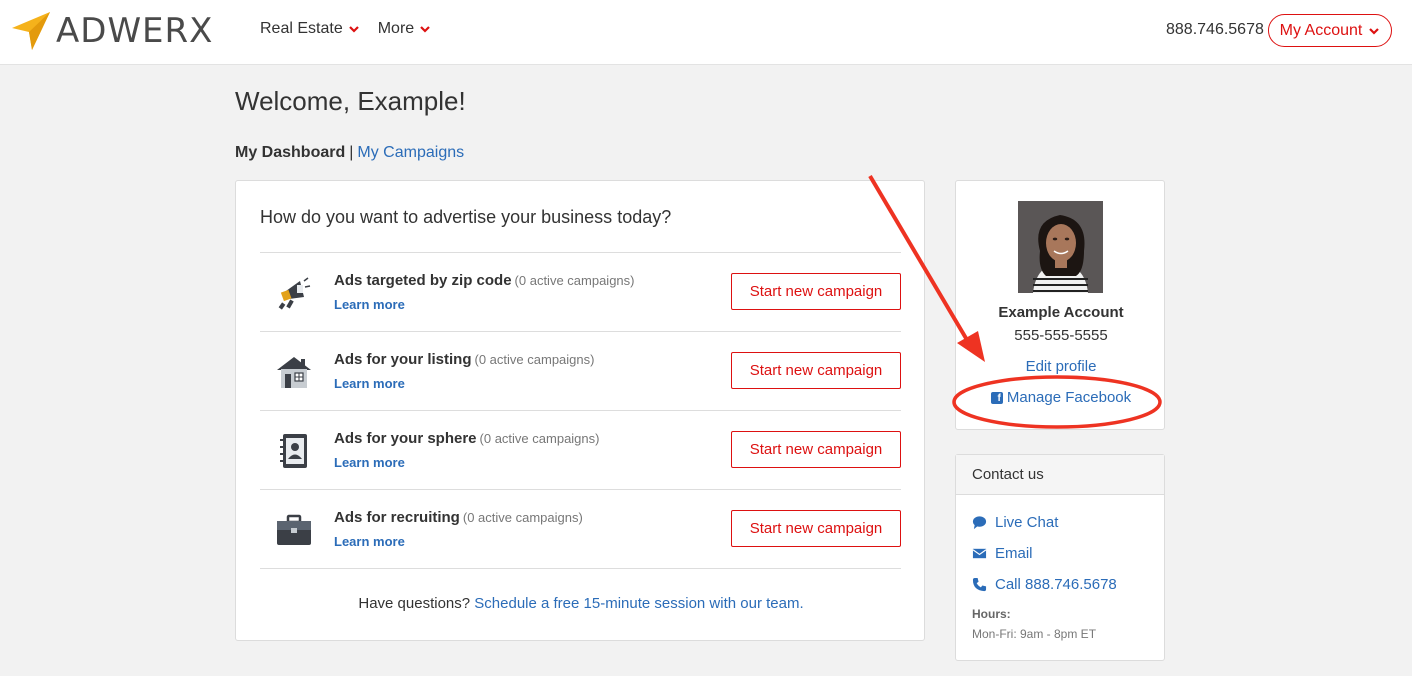  I want to click on row-title-text: Ads for your sphere, so click(405, 438).